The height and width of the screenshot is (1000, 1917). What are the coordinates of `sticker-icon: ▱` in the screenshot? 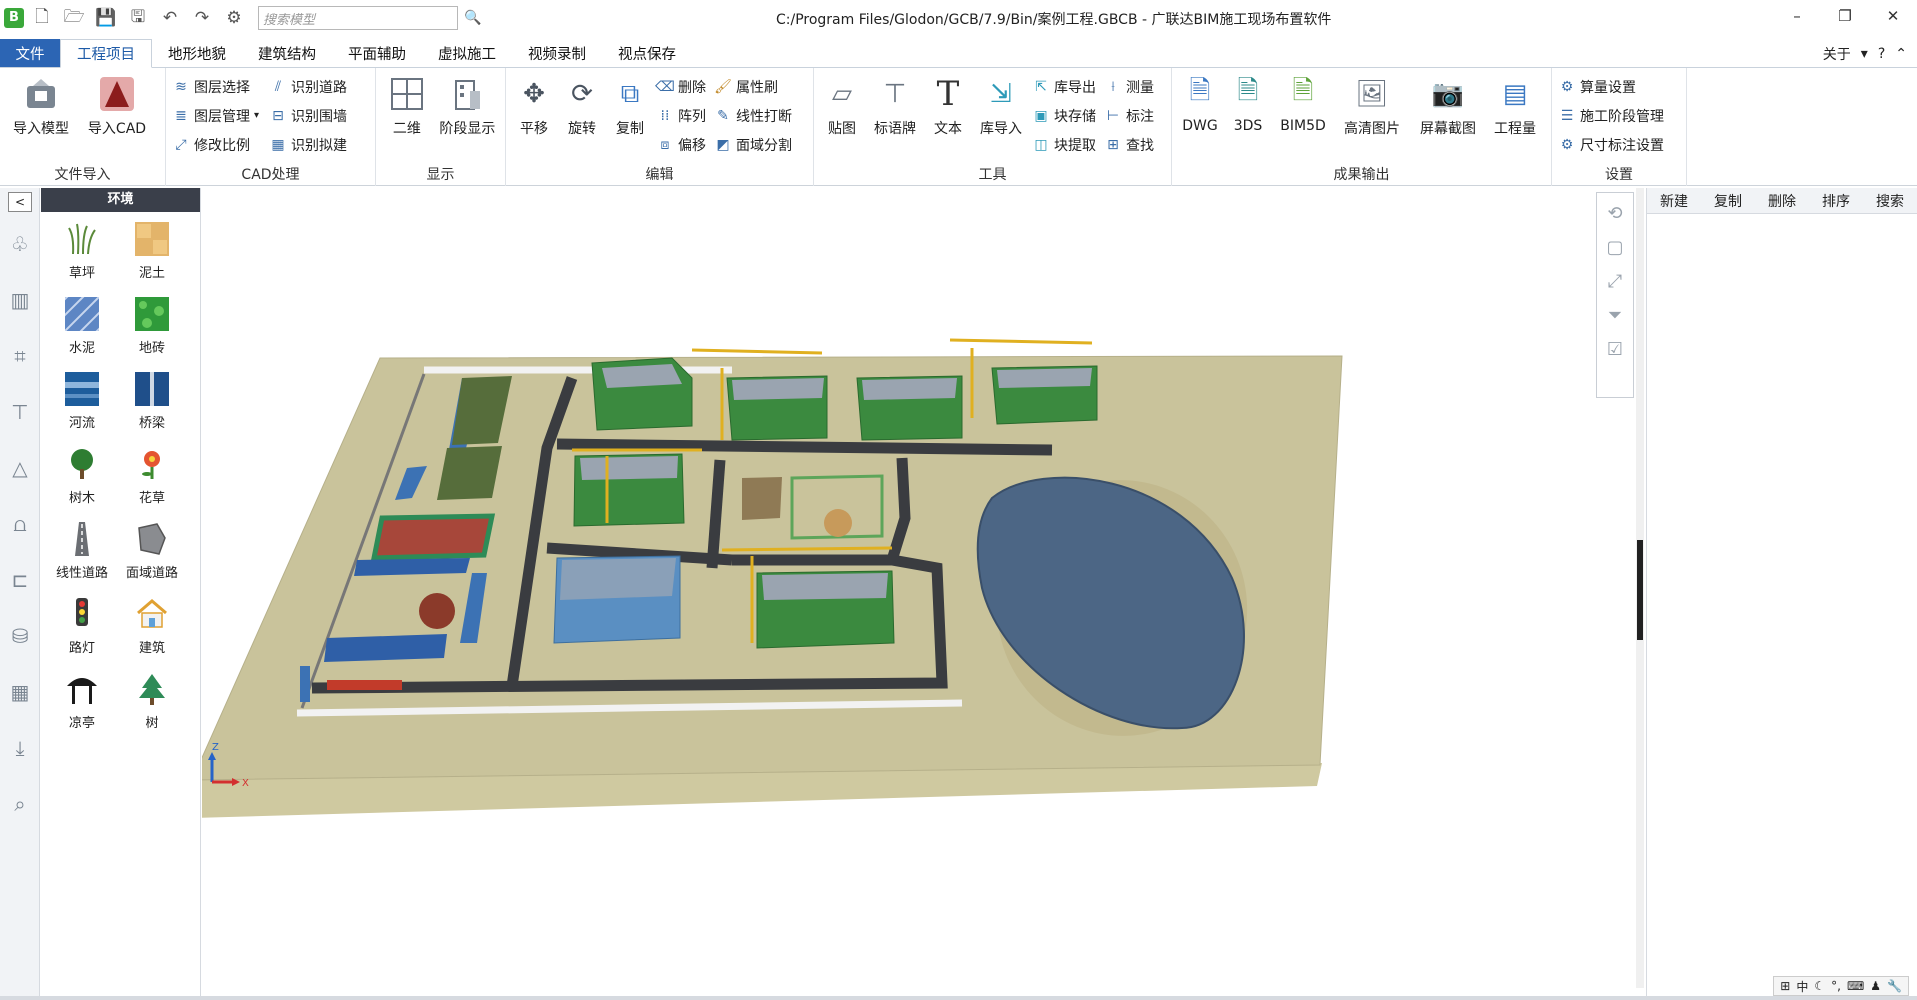 It's located at (842, 94).